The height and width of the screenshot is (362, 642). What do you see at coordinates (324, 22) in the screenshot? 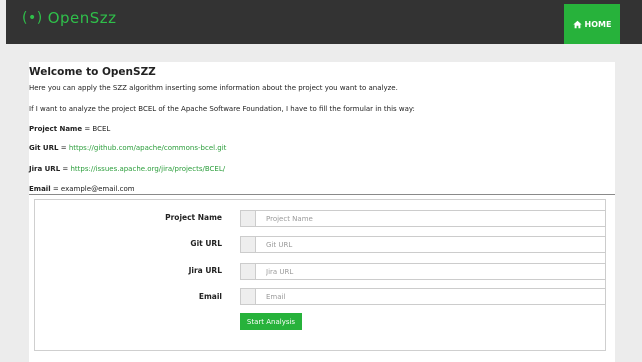
I see `top-navbar: (•) OpenSzz HOME` at bounding box center [324, 22].